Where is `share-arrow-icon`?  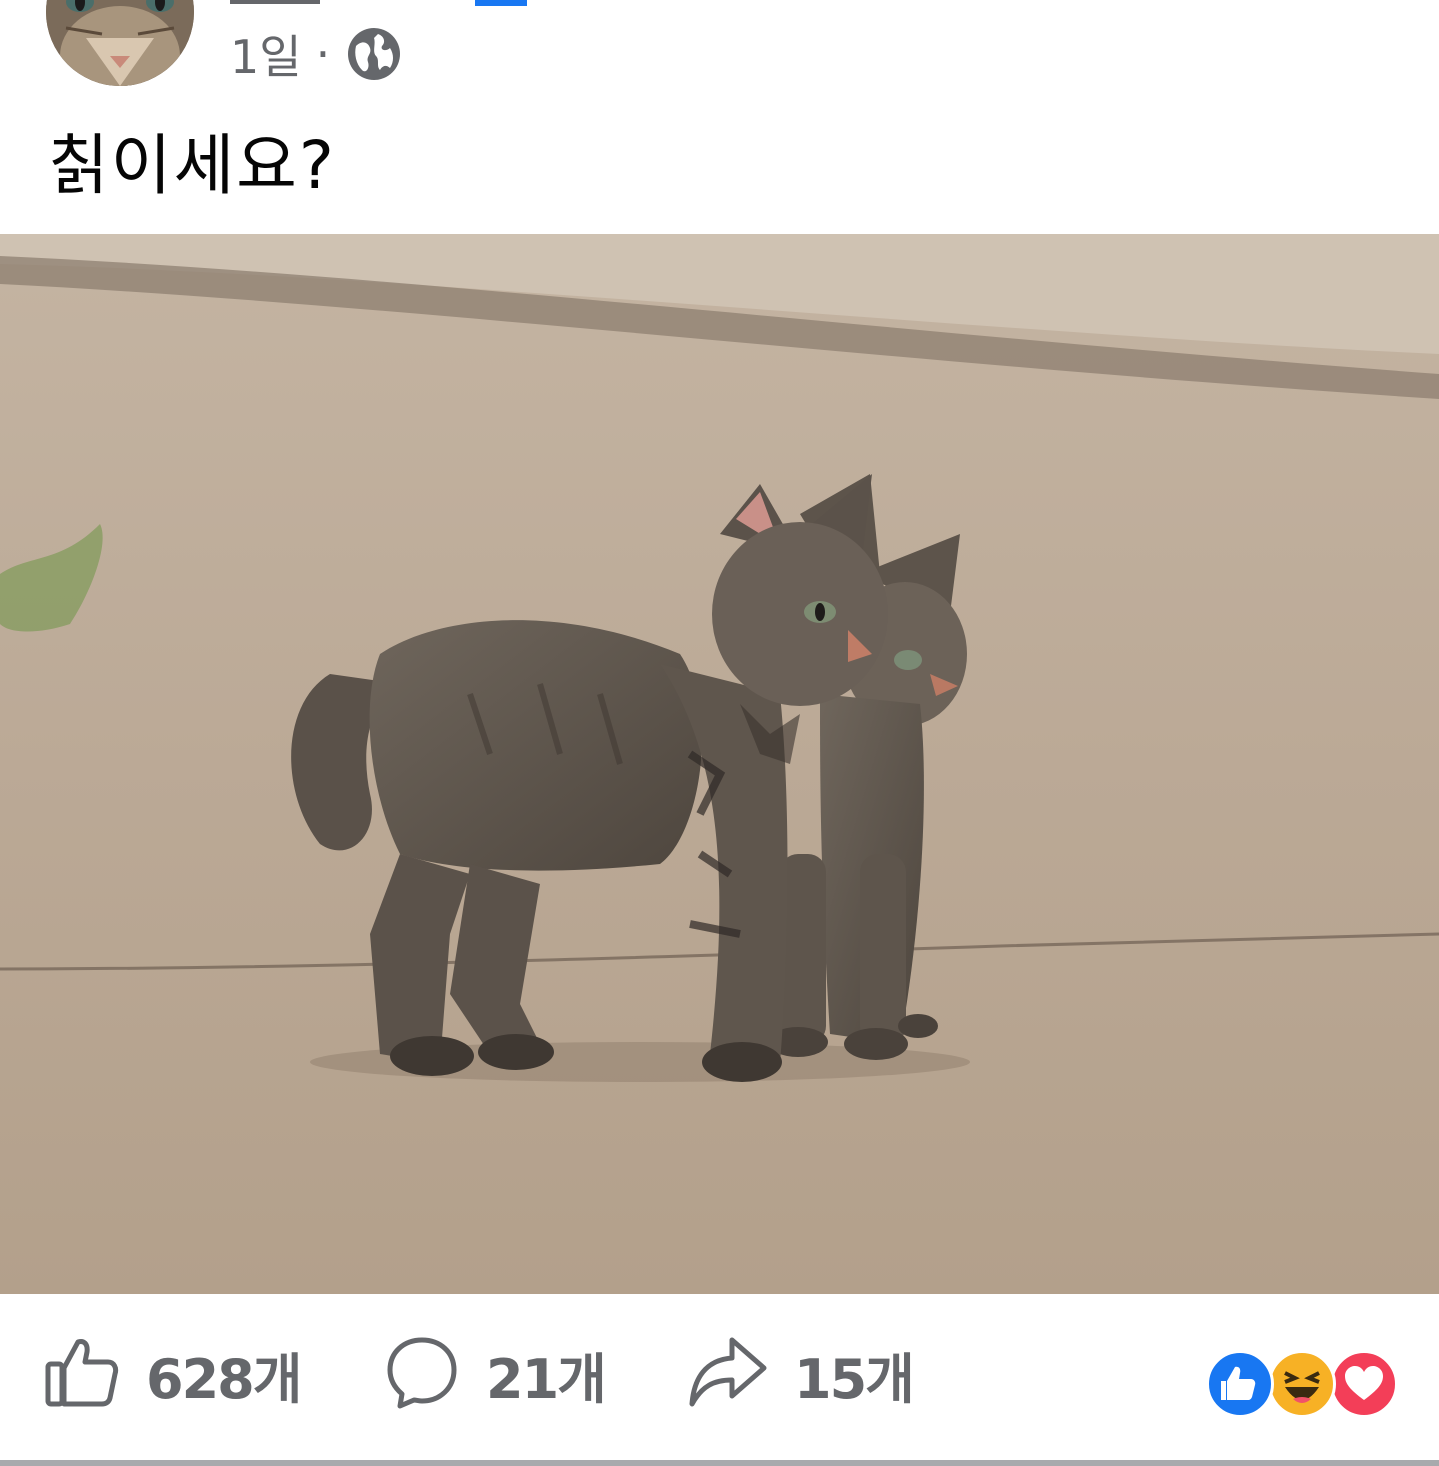
share-arrow-icon is located at coordinates (728, 1374).